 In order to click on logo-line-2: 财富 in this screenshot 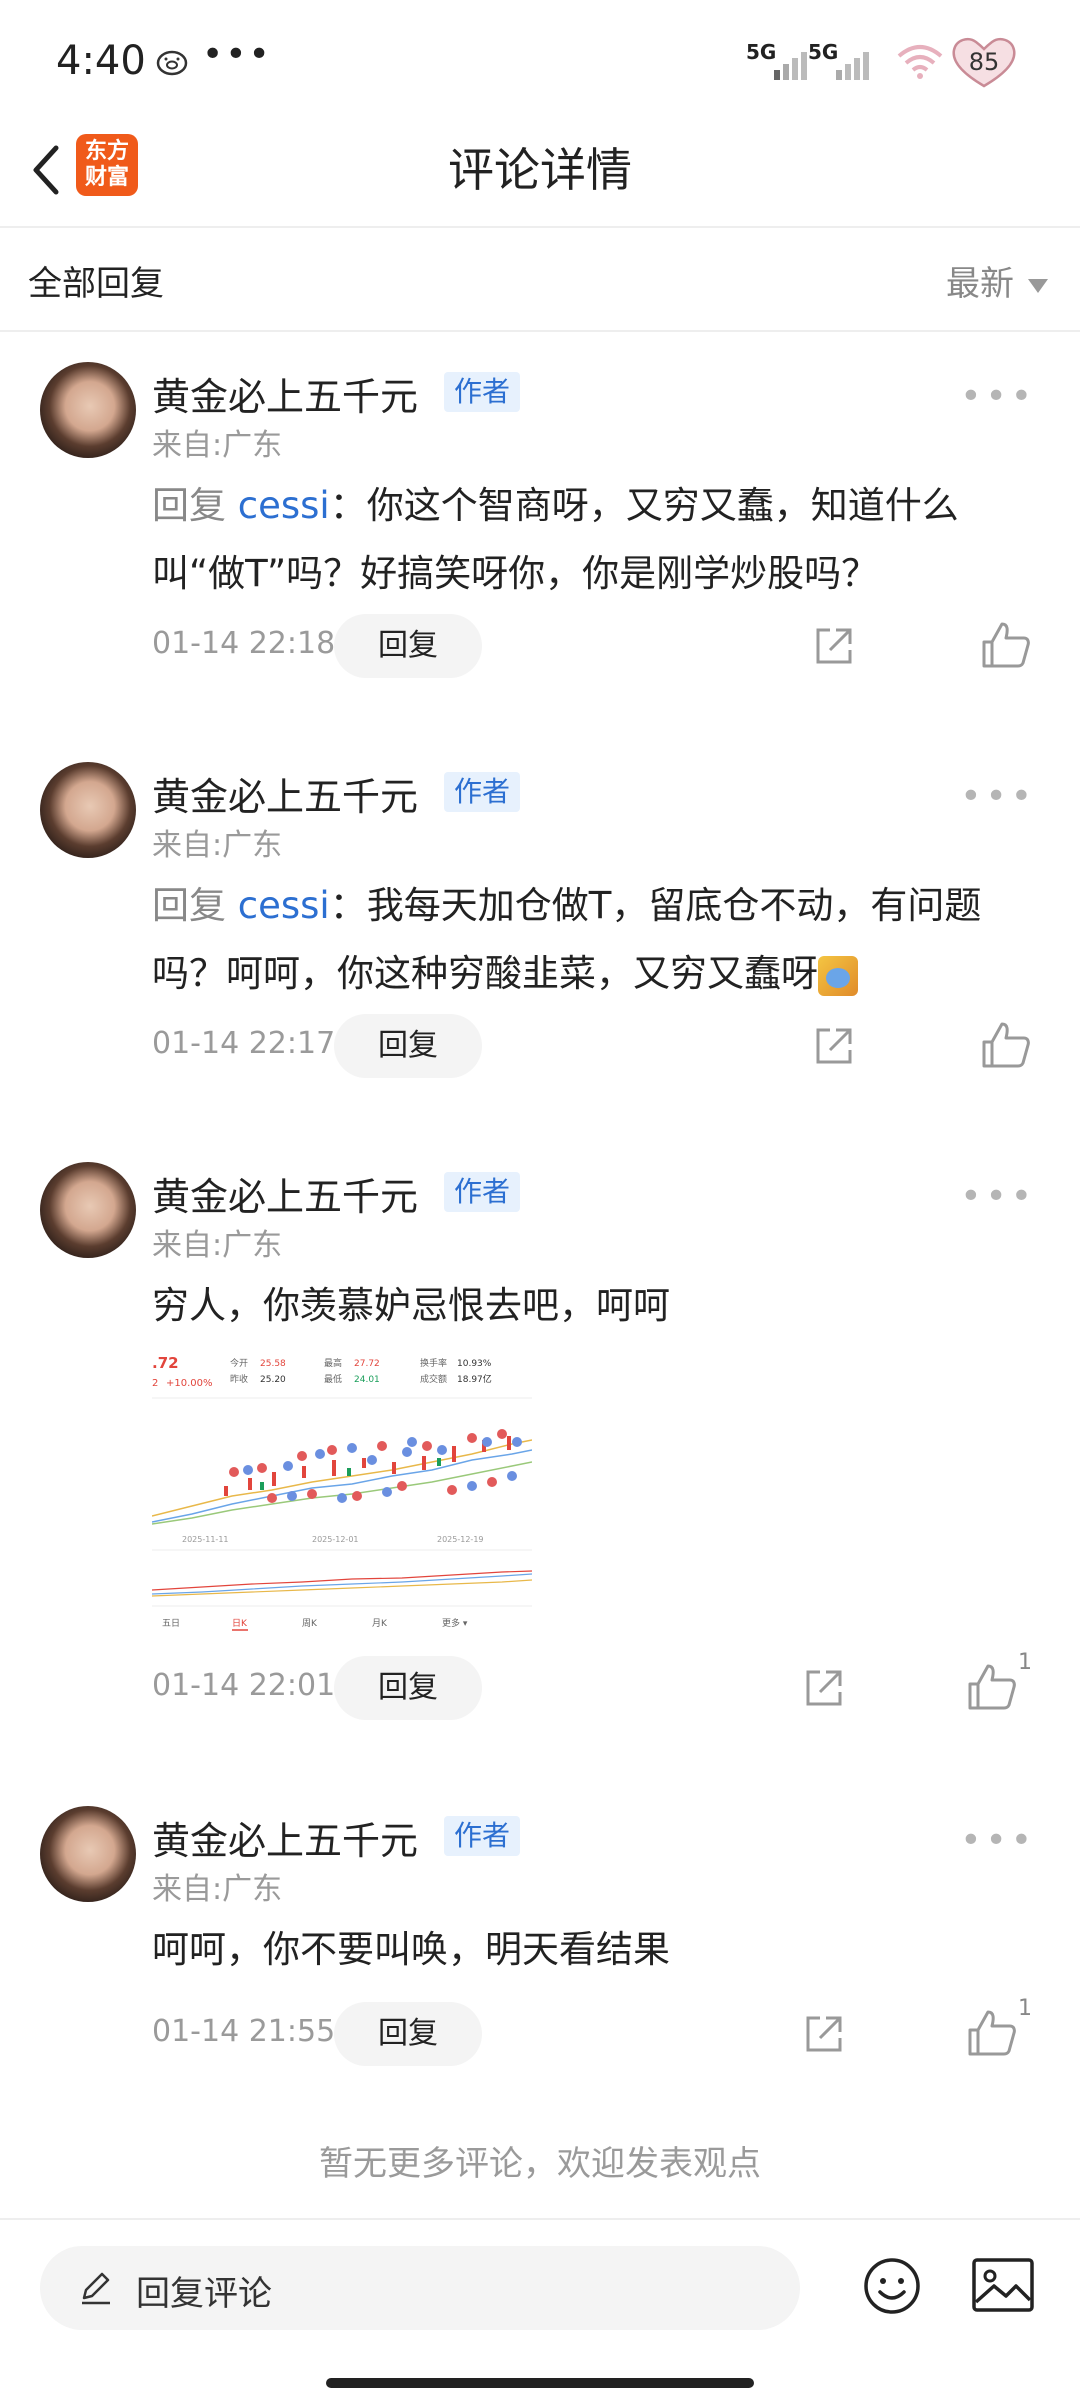, I will do `click(106, 177)`.